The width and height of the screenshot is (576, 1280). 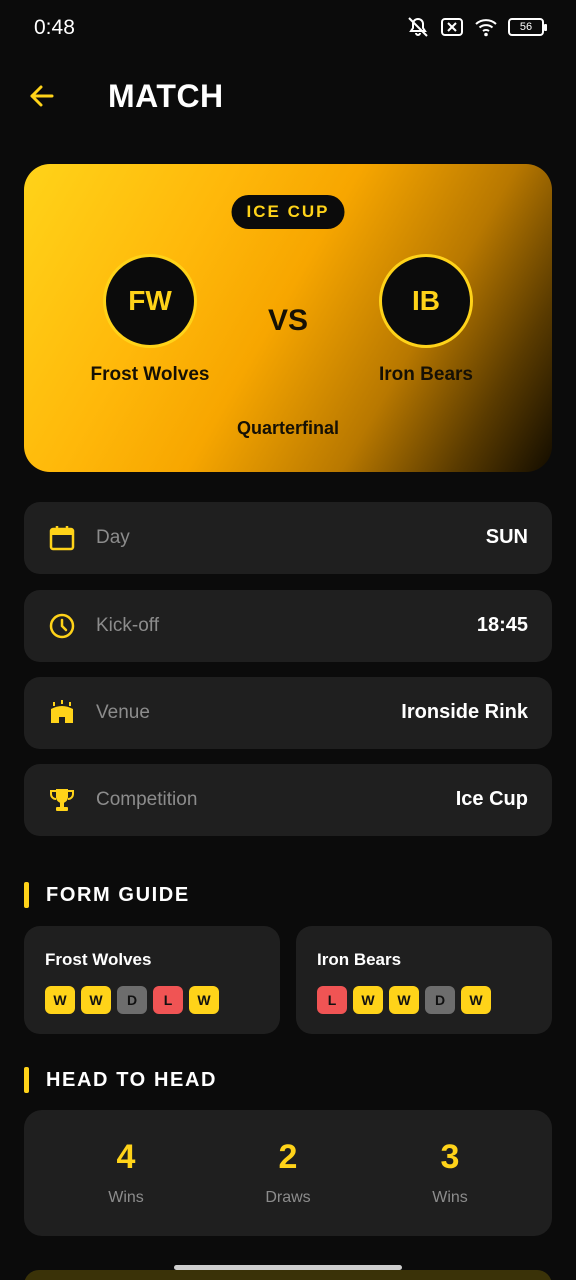 I want to click on page-title: MATCH, so click(x=166, y=96).